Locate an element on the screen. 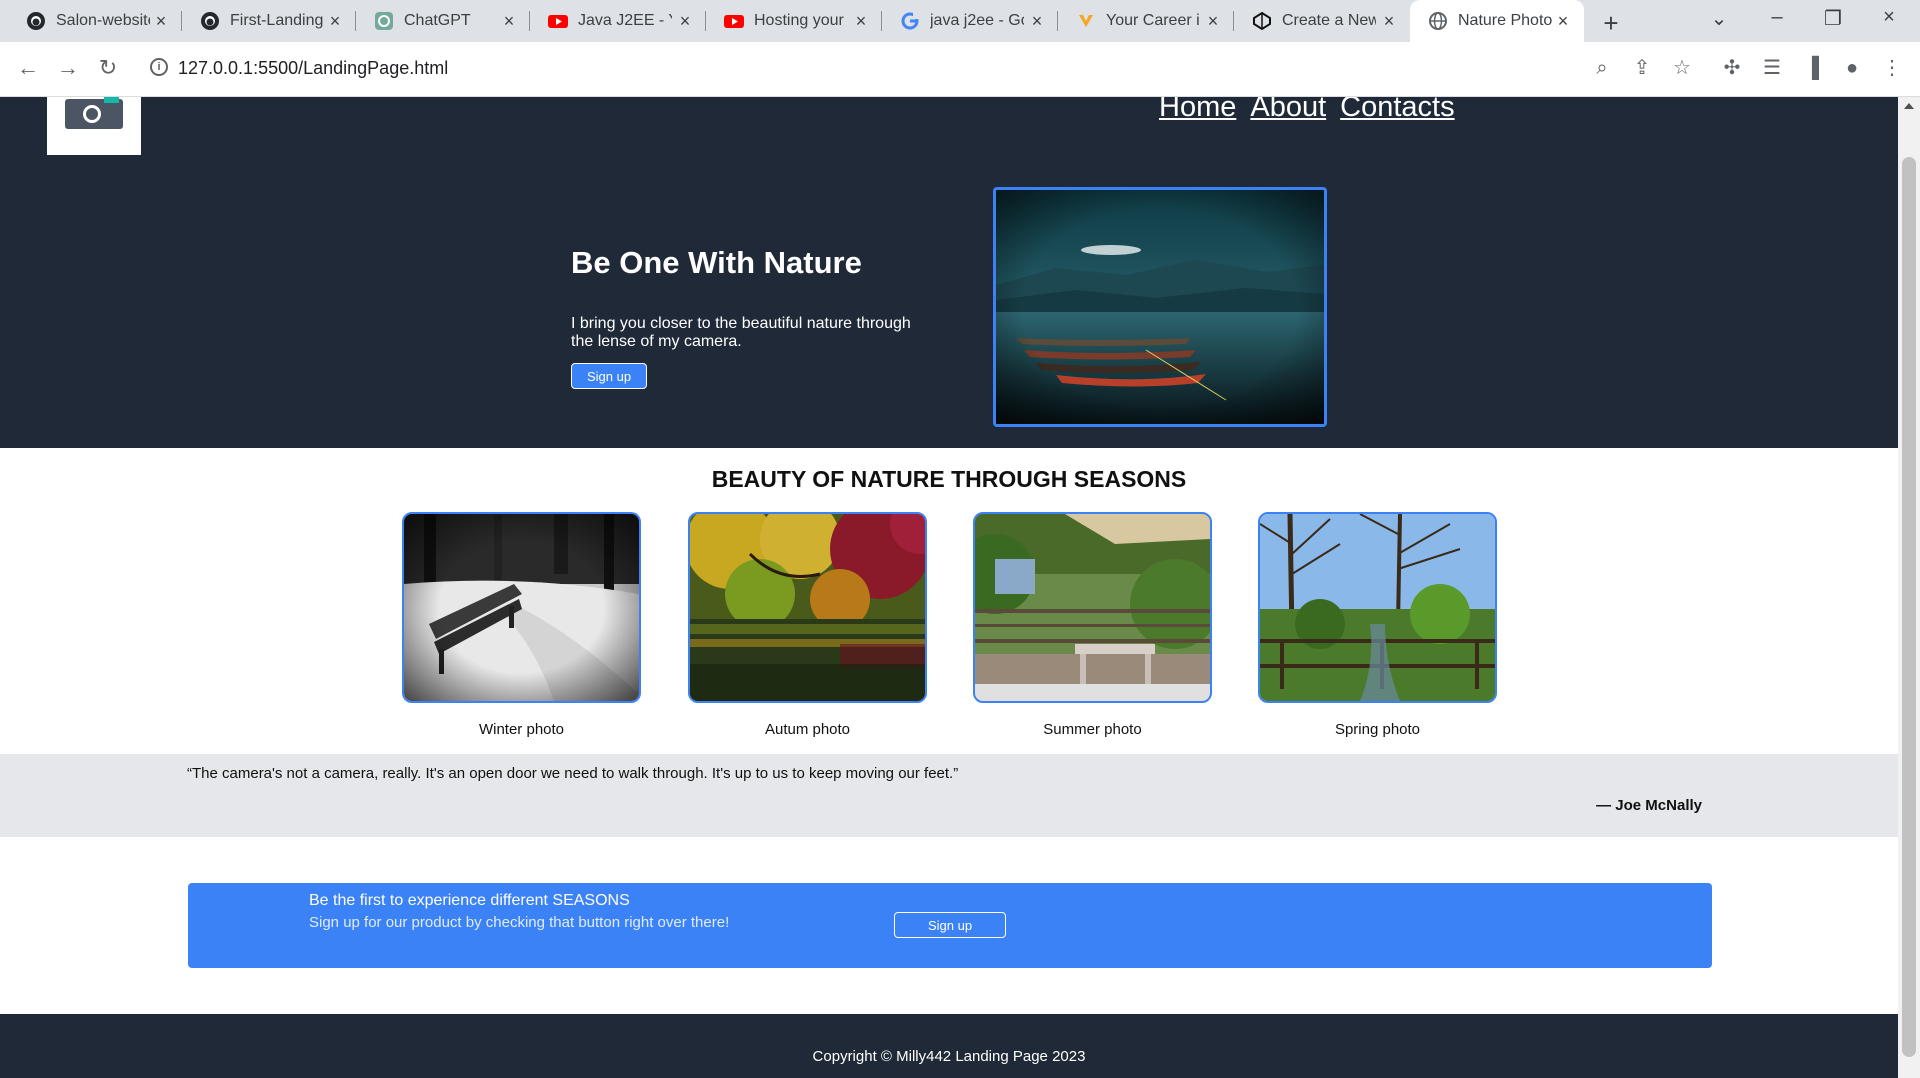  reading-list-icon: ☰ is located at coordinates (1772, 68).